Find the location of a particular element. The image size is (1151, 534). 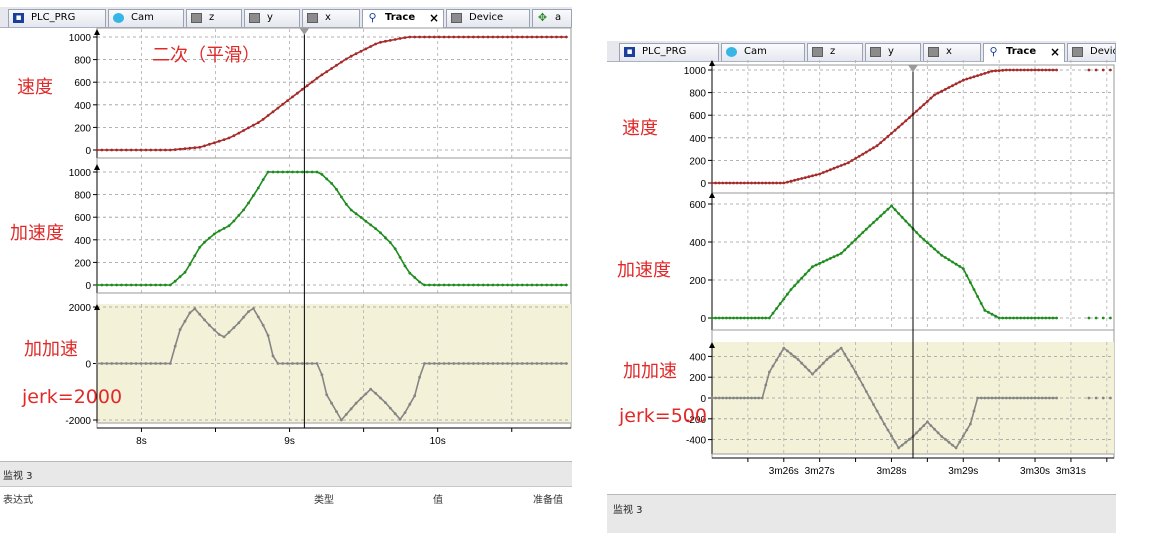

x-tick-label: 3m30s is located at coordinates (1035, 471).